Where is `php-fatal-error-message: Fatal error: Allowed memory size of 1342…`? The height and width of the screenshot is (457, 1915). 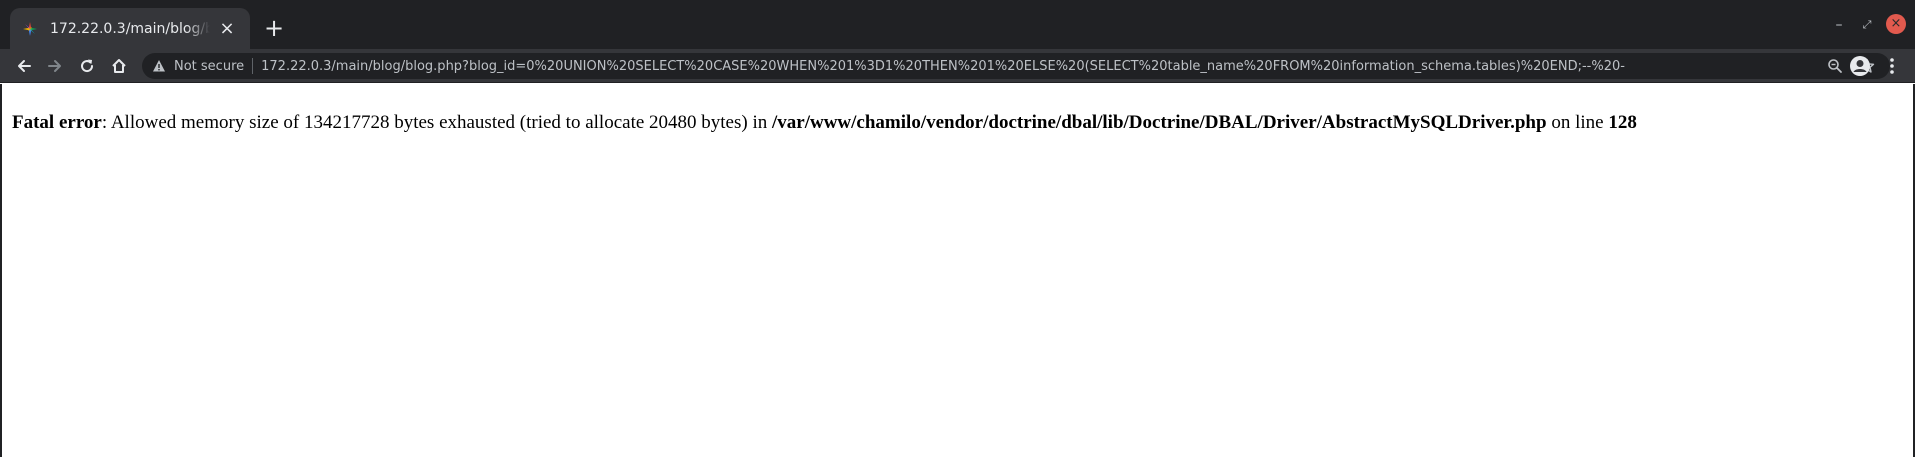 php-fatal-error-message: Fatal error: Allowed memory size of 1342… is located at coordinates (957, 123).